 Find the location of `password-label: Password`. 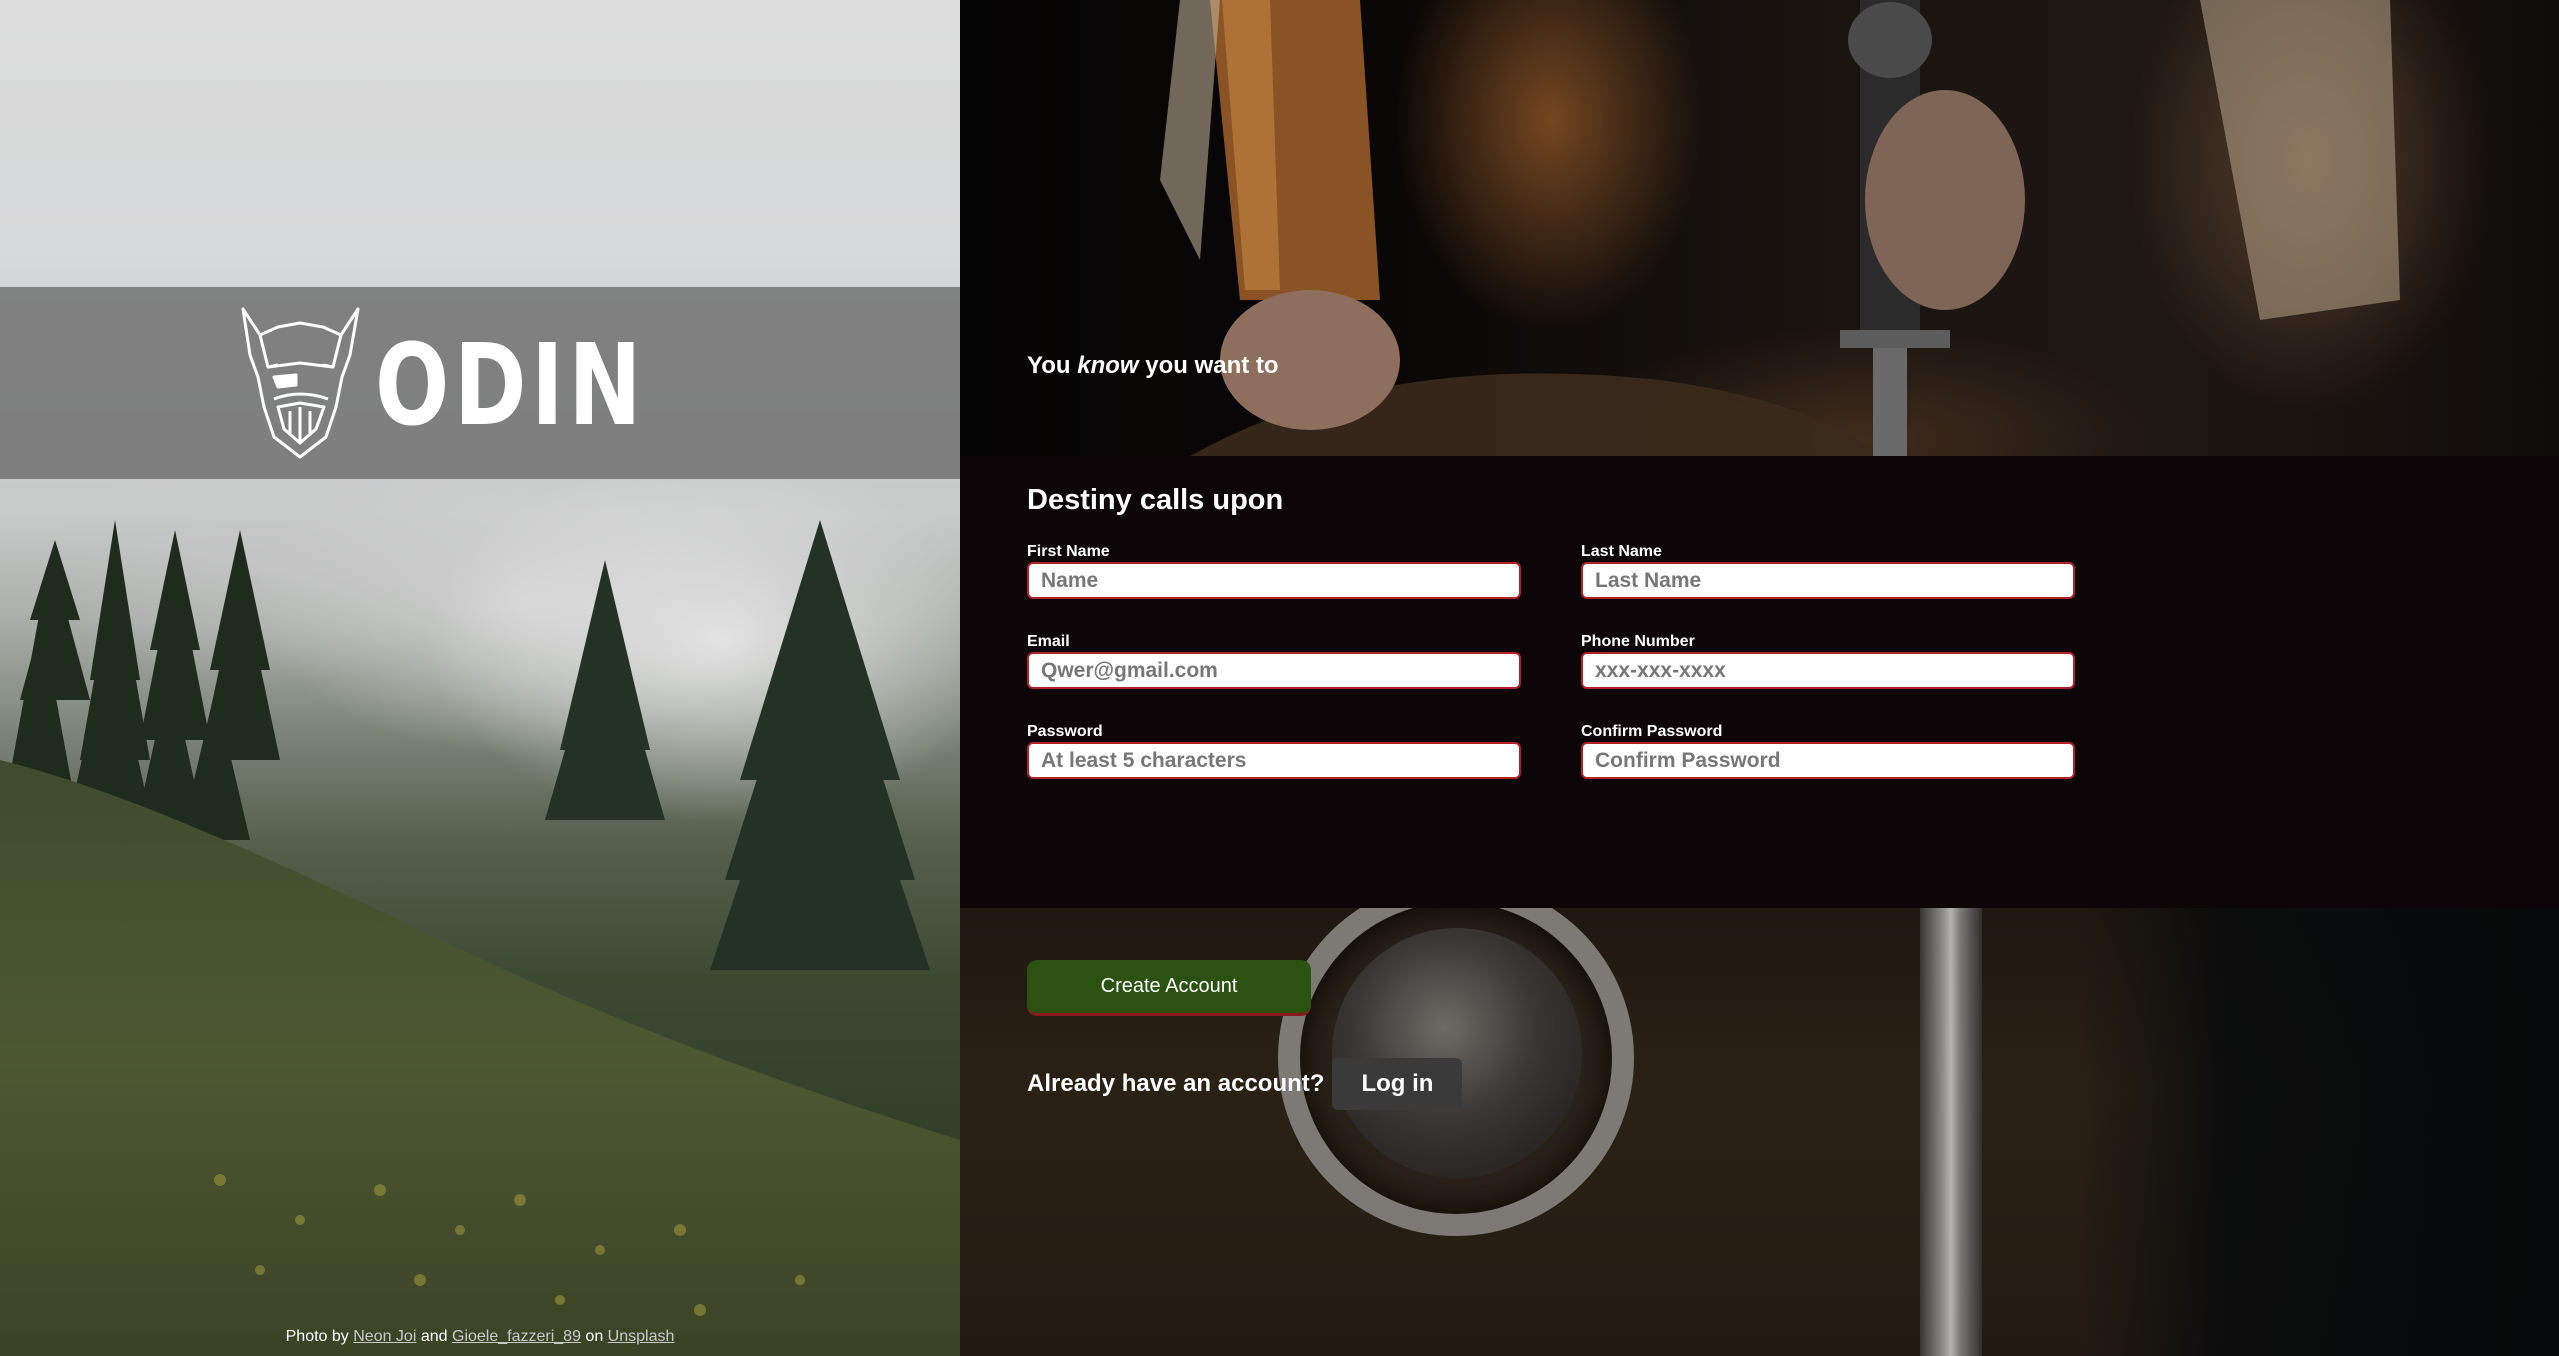

password-label: Password is located at coordinates (1065, 731).